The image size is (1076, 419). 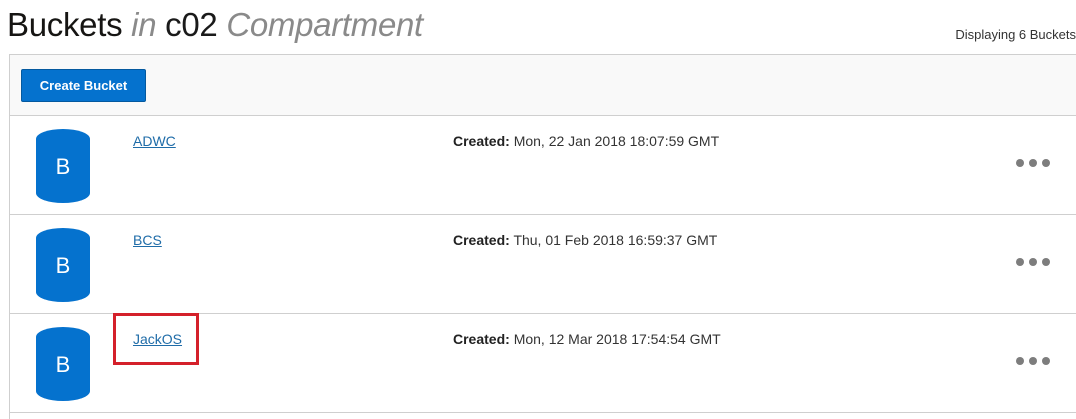 I want to click on page-header: Buckets in c02 Compartment, so click(x=215, y=25).